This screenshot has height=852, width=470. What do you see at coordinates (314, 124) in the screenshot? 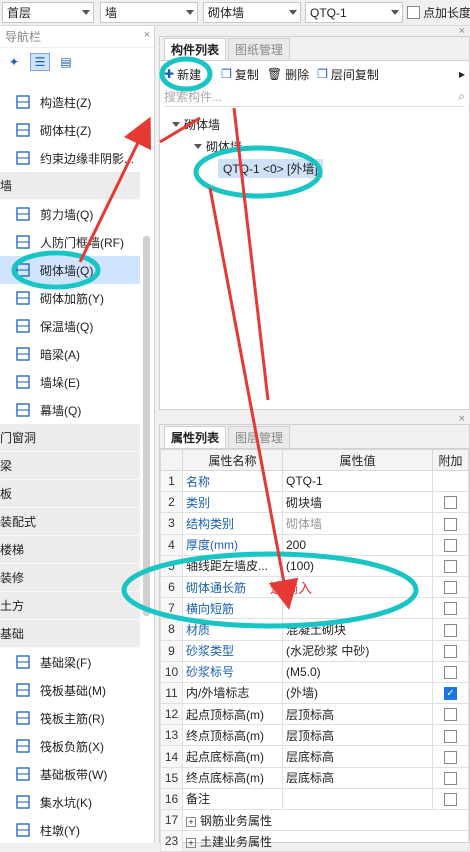
I see `tree-node-root: 砌体墙` at bounding box center [314, 124].